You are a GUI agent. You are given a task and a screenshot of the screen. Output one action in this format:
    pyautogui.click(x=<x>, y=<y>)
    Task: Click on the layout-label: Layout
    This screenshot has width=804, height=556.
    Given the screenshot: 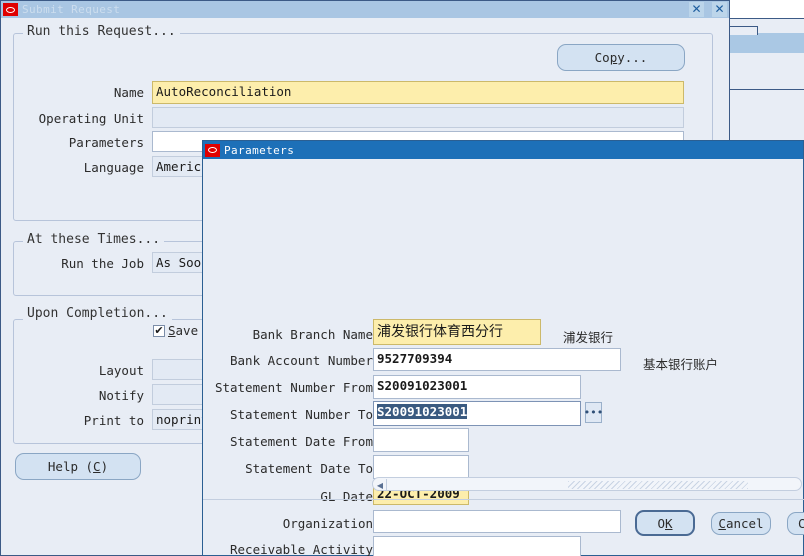 What is the action you would take?
    pyautogui.click(x=121, y=370)
    